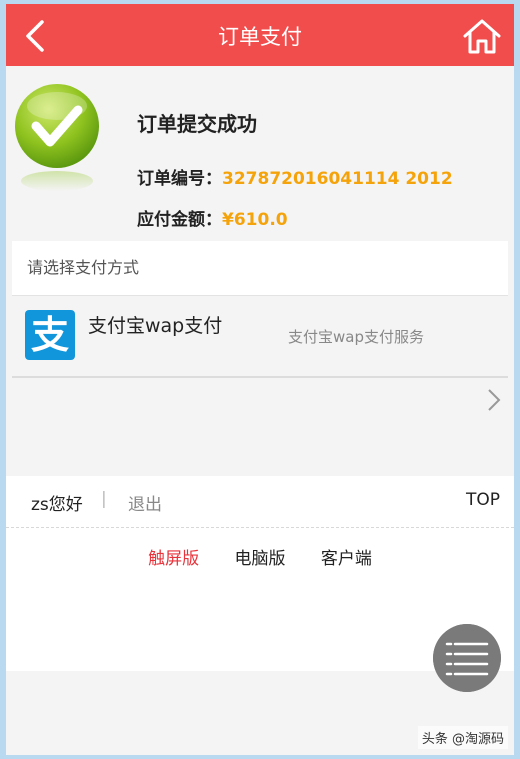 The height and width of the screenshot is (759, 520). I want to click on order-number-row: 订单编号：327872016041114 2012, so click(295, 176).